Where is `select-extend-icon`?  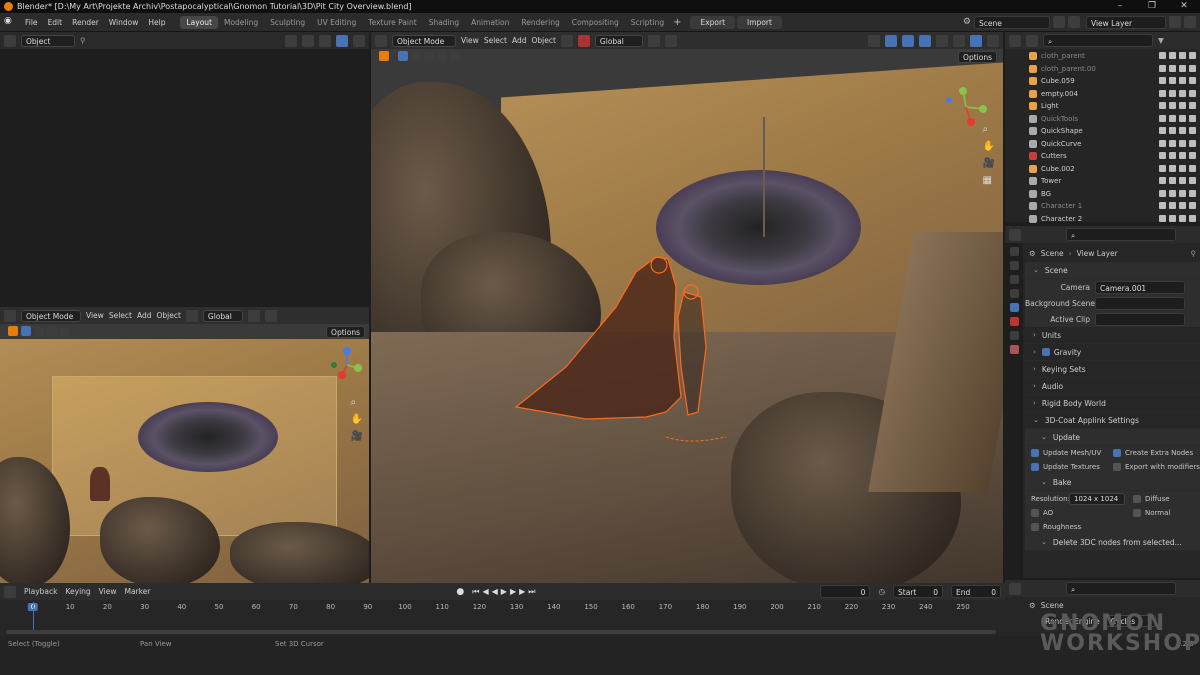 select-extend-icon is located at coordinates (39, 331).